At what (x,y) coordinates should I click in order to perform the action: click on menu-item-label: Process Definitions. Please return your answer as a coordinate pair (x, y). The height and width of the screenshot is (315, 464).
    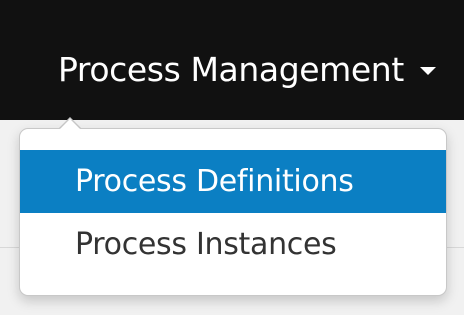
    Looking at the image, I should click on (214, 181).